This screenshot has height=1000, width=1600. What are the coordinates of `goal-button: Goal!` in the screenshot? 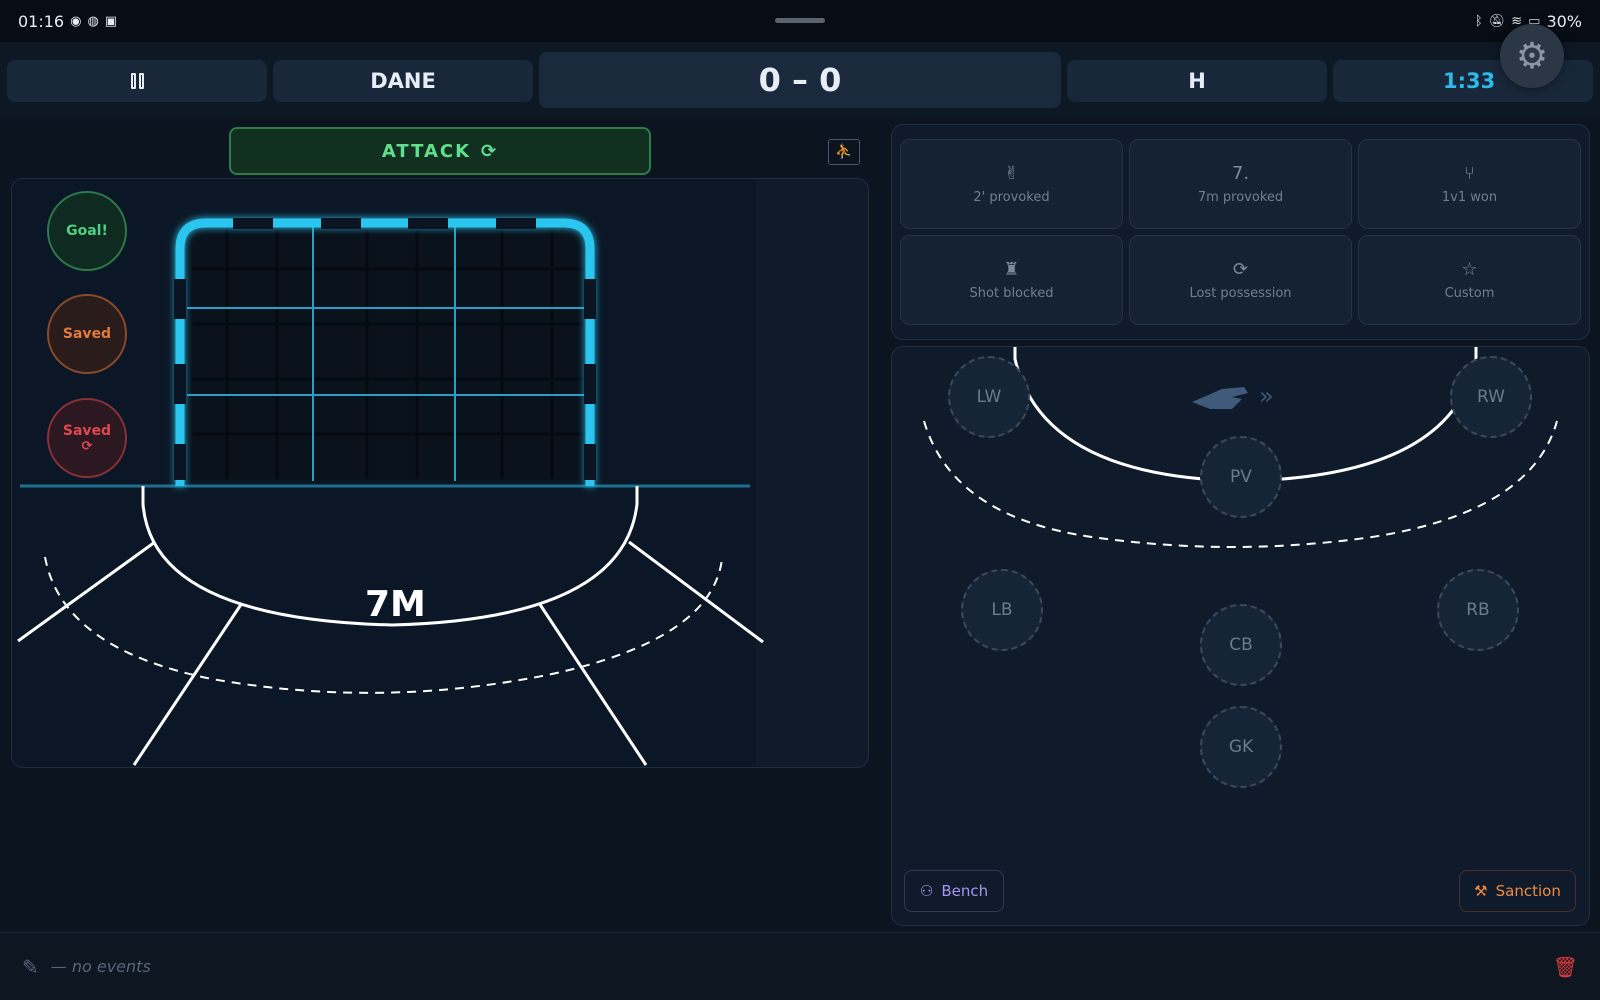 It's located at (87, 231).